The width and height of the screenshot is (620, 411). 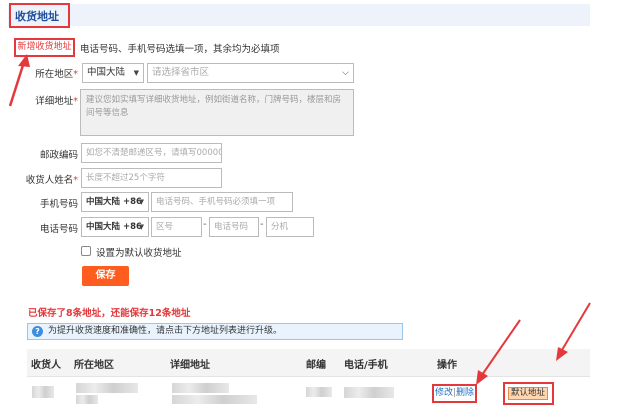 I want to click on default-address-checkbox, so click(x=86, y=251).